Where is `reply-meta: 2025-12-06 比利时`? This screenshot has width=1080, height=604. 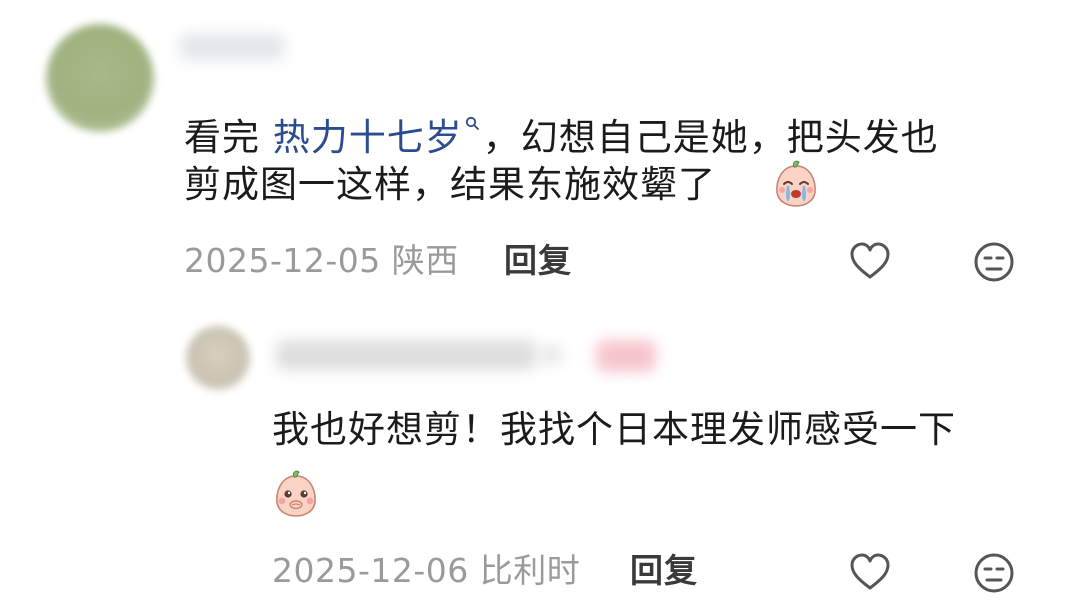 reply-meta: 2025-12-06 比利时 is located at coordinates (426, 571).